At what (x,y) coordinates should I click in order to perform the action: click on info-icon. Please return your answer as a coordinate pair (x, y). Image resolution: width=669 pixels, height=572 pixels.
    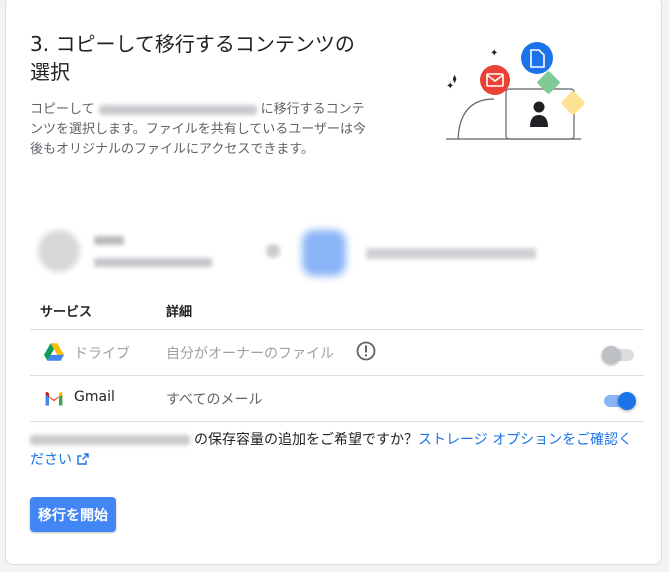
    Looking at the image, I should click on (366, 351).